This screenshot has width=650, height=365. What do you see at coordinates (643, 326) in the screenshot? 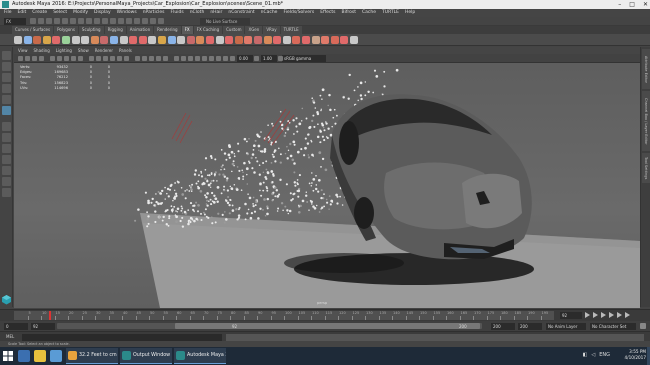
I see `key-icon` at bounding box center [643, 326].